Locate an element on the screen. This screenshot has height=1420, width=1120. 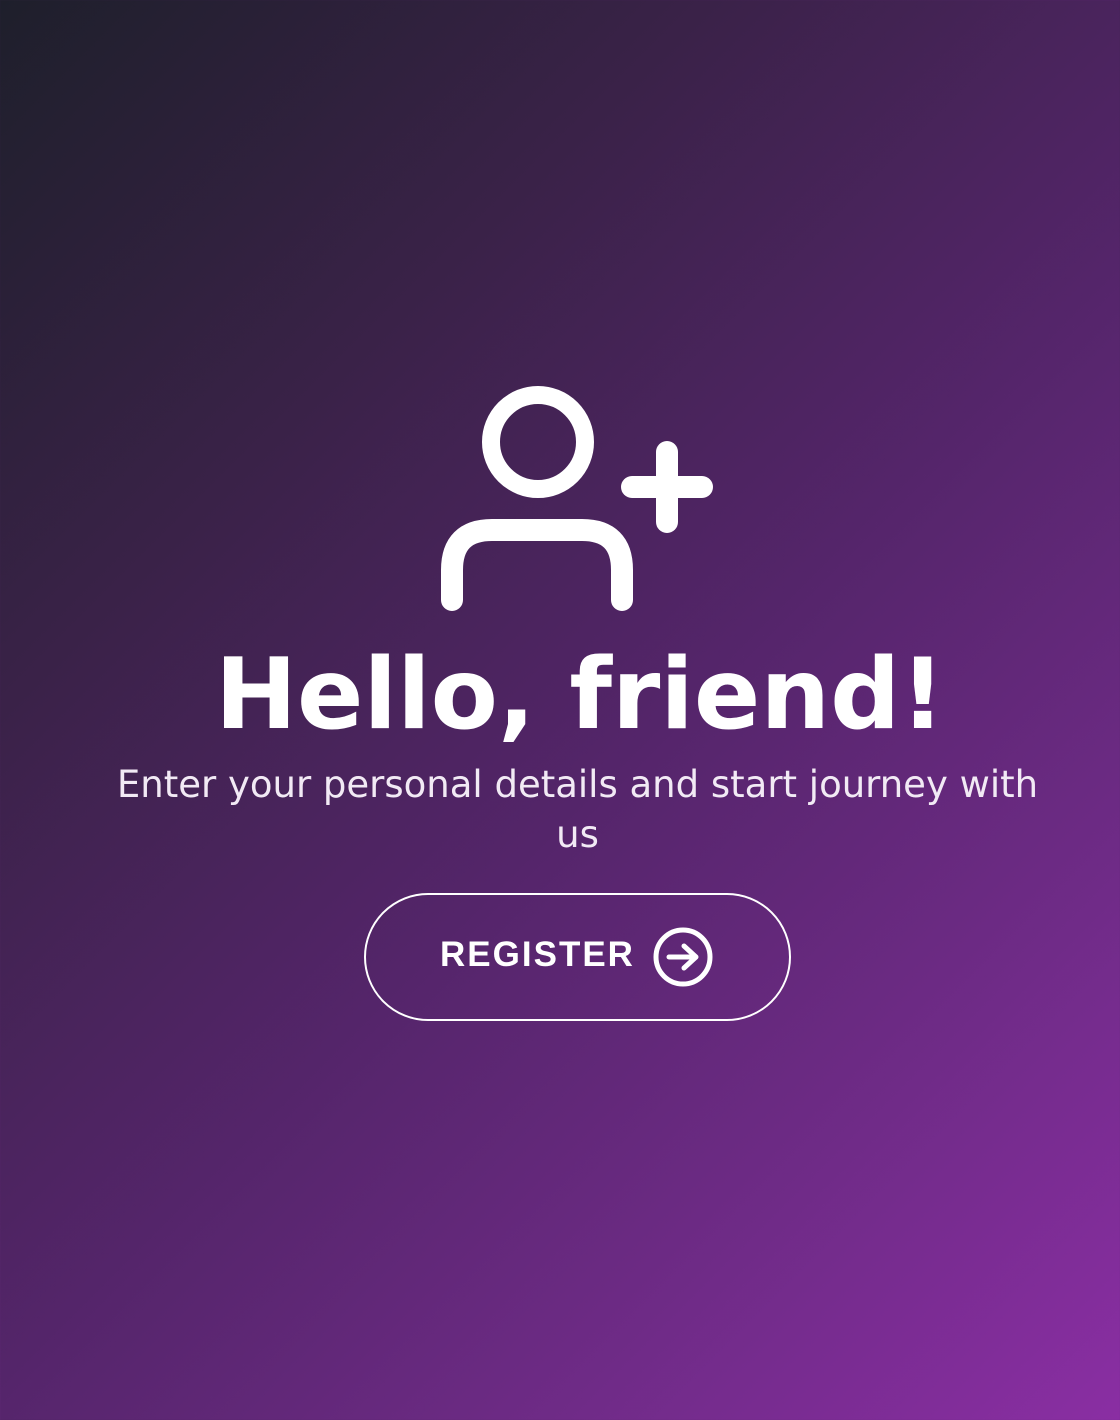
page-title: Hello, friend! is located at coordinates (580, 695).